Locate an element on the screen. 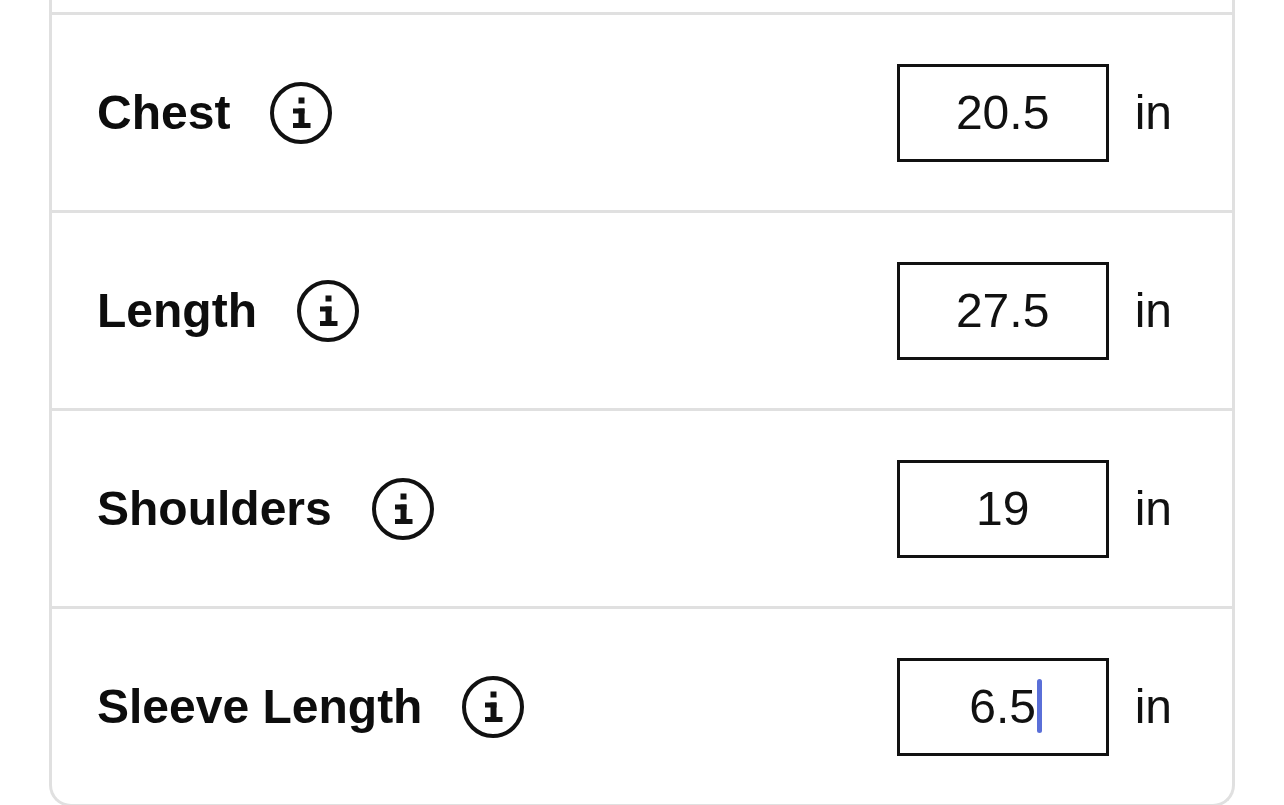 Image resolution: width=1284 pixels, height=805 pixels. measurement-label: Shoulders is located at coordinates (214, 508).